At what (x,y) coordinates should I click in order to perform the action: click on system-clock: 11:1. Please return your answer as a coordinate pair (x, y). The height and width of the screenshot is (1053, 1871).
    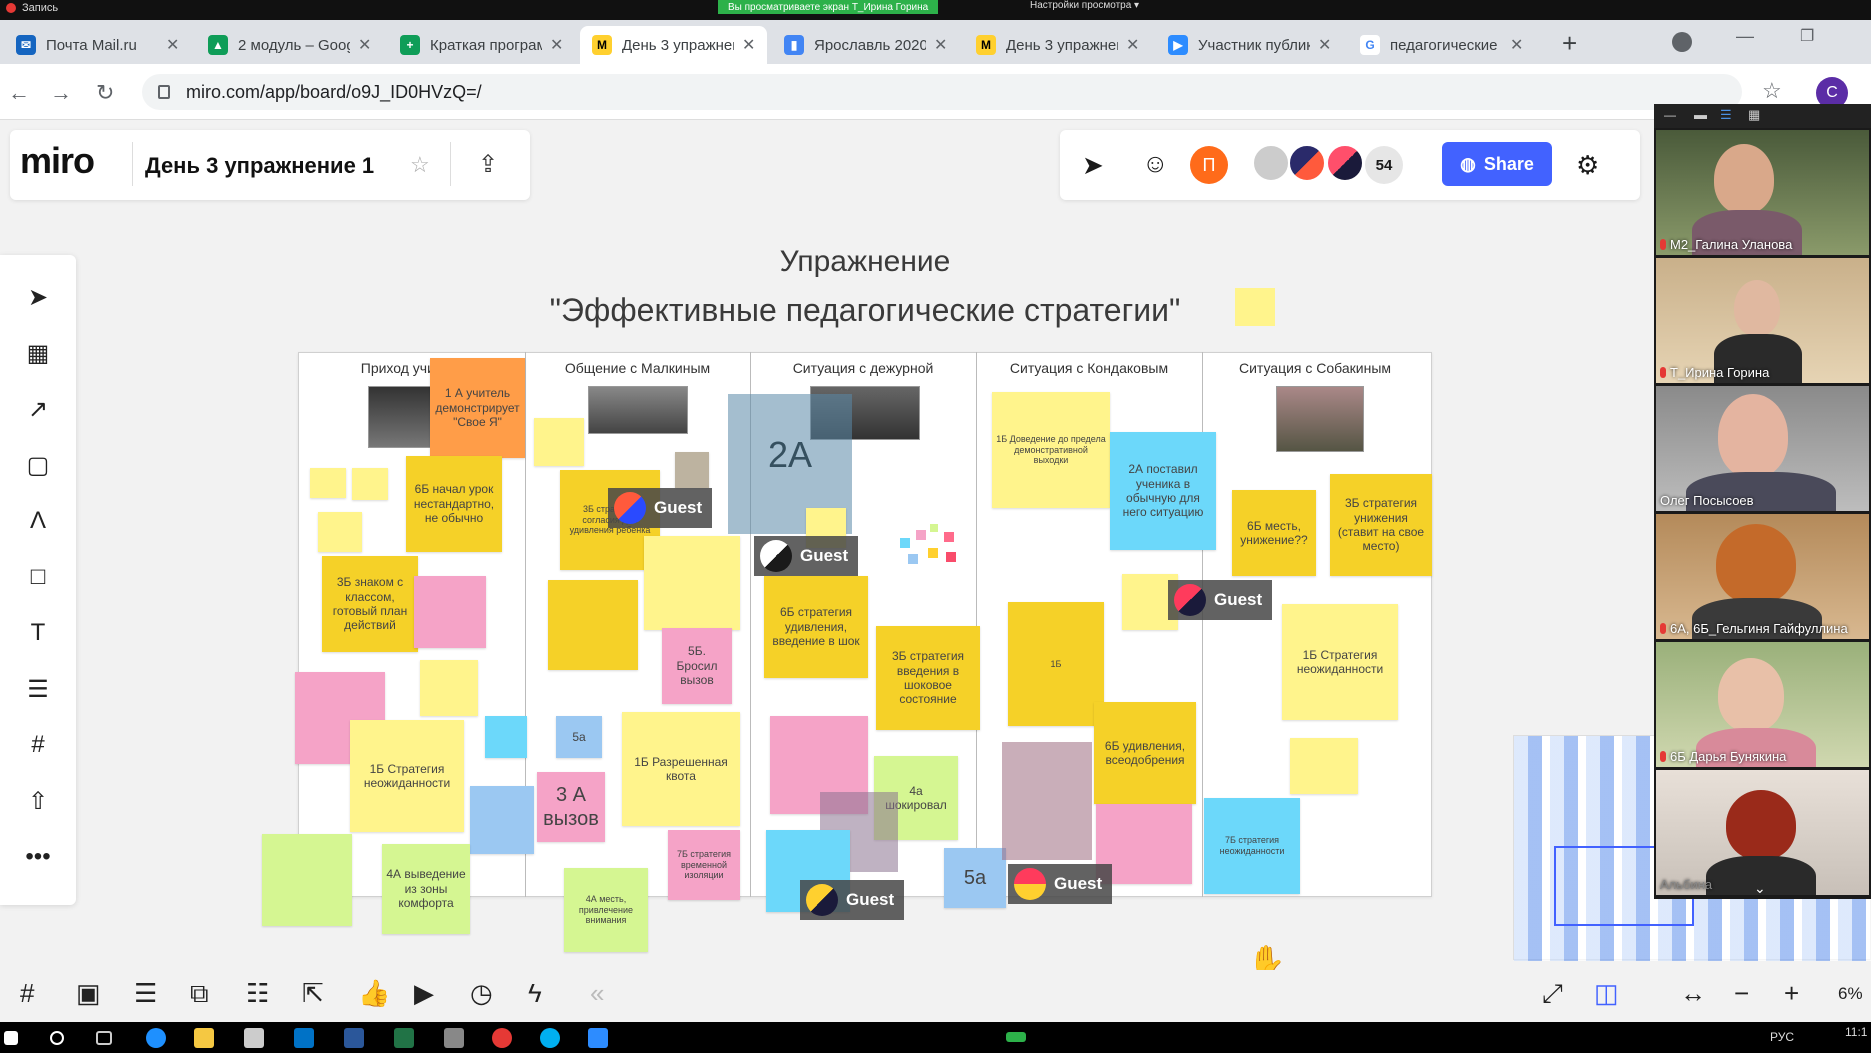
    Looking at the image, I should click on (1856, 1032).